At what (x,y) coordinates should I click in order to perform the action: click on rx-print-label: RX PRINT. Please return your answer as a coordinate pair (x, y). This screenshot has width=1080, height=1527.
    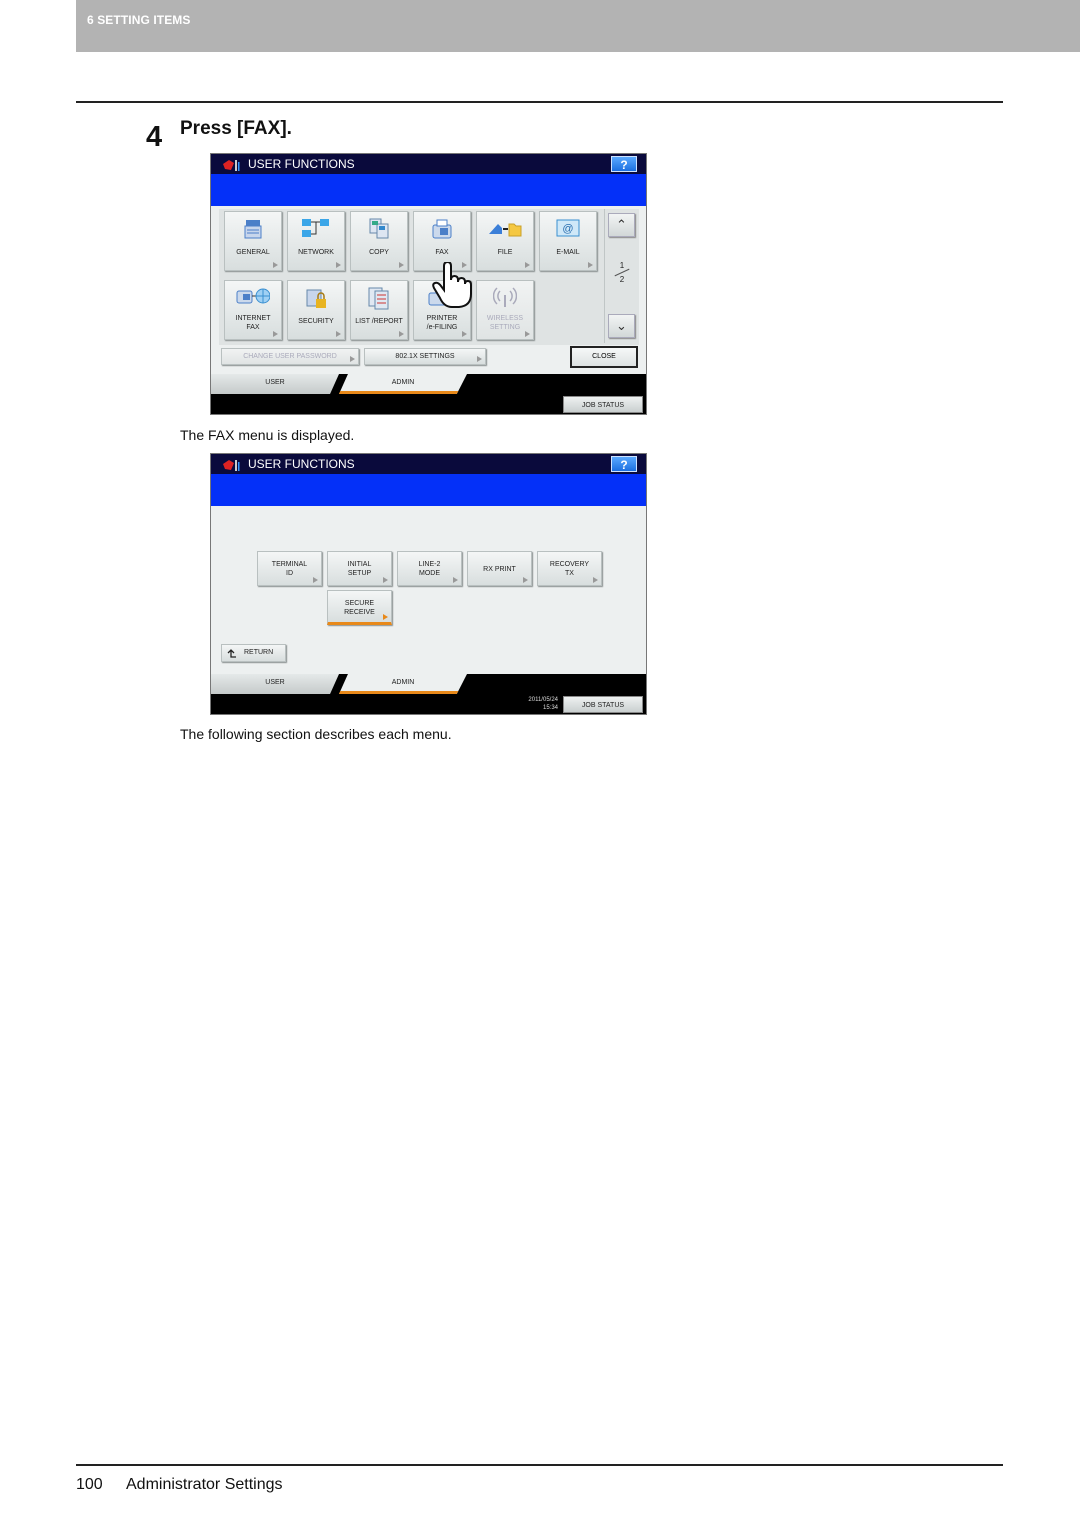
    Looking at the image, I should click on (499, 569).